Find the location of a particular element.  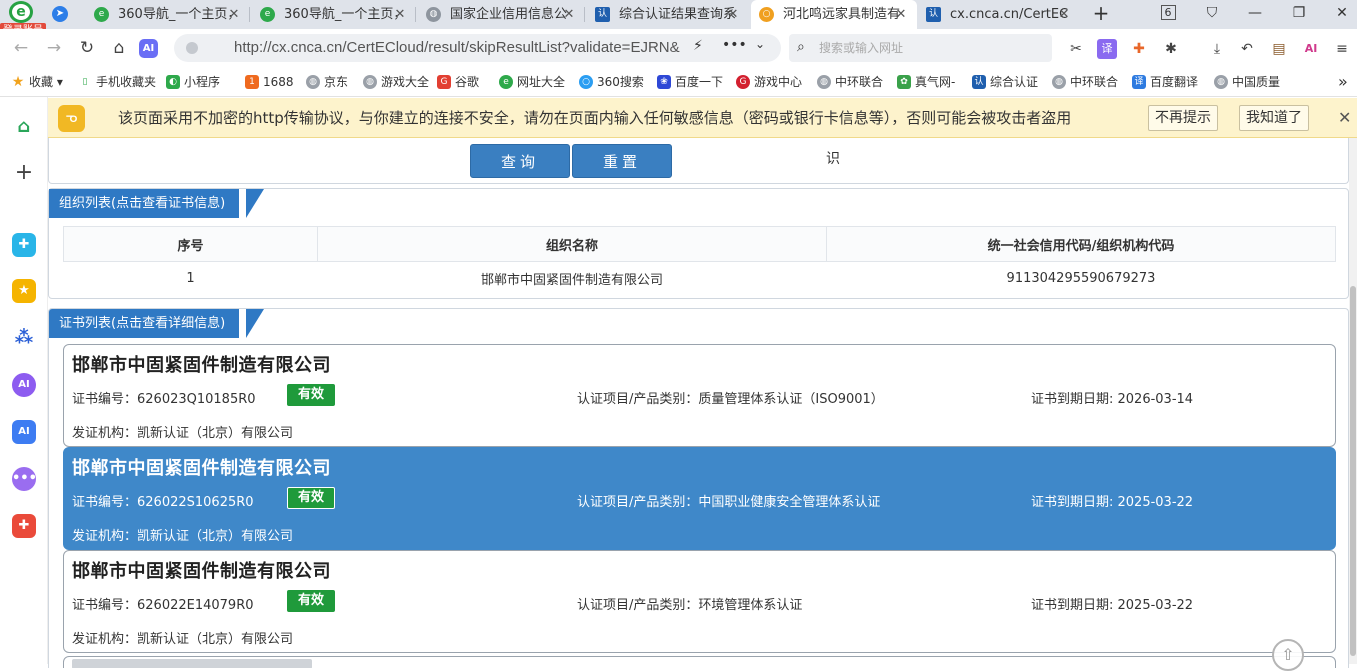

globe-icon: ◍ is located at coordinates (370, 82).